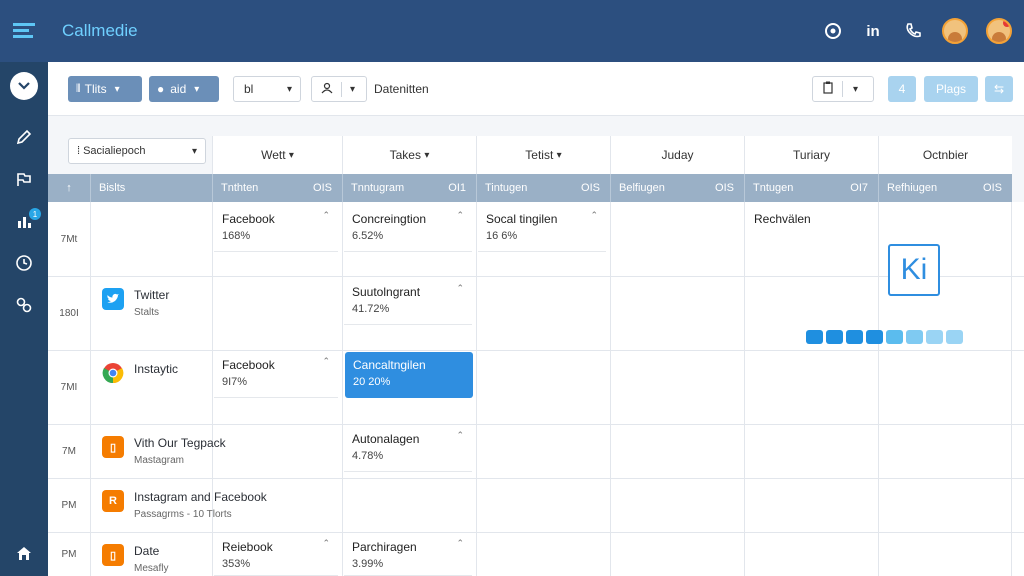 The height and width of the screenshot is (576, 1024). What do you see at coordinates (24, 137) in the screenshot?
I see `edit-icon` at bounding box center [24, 137].